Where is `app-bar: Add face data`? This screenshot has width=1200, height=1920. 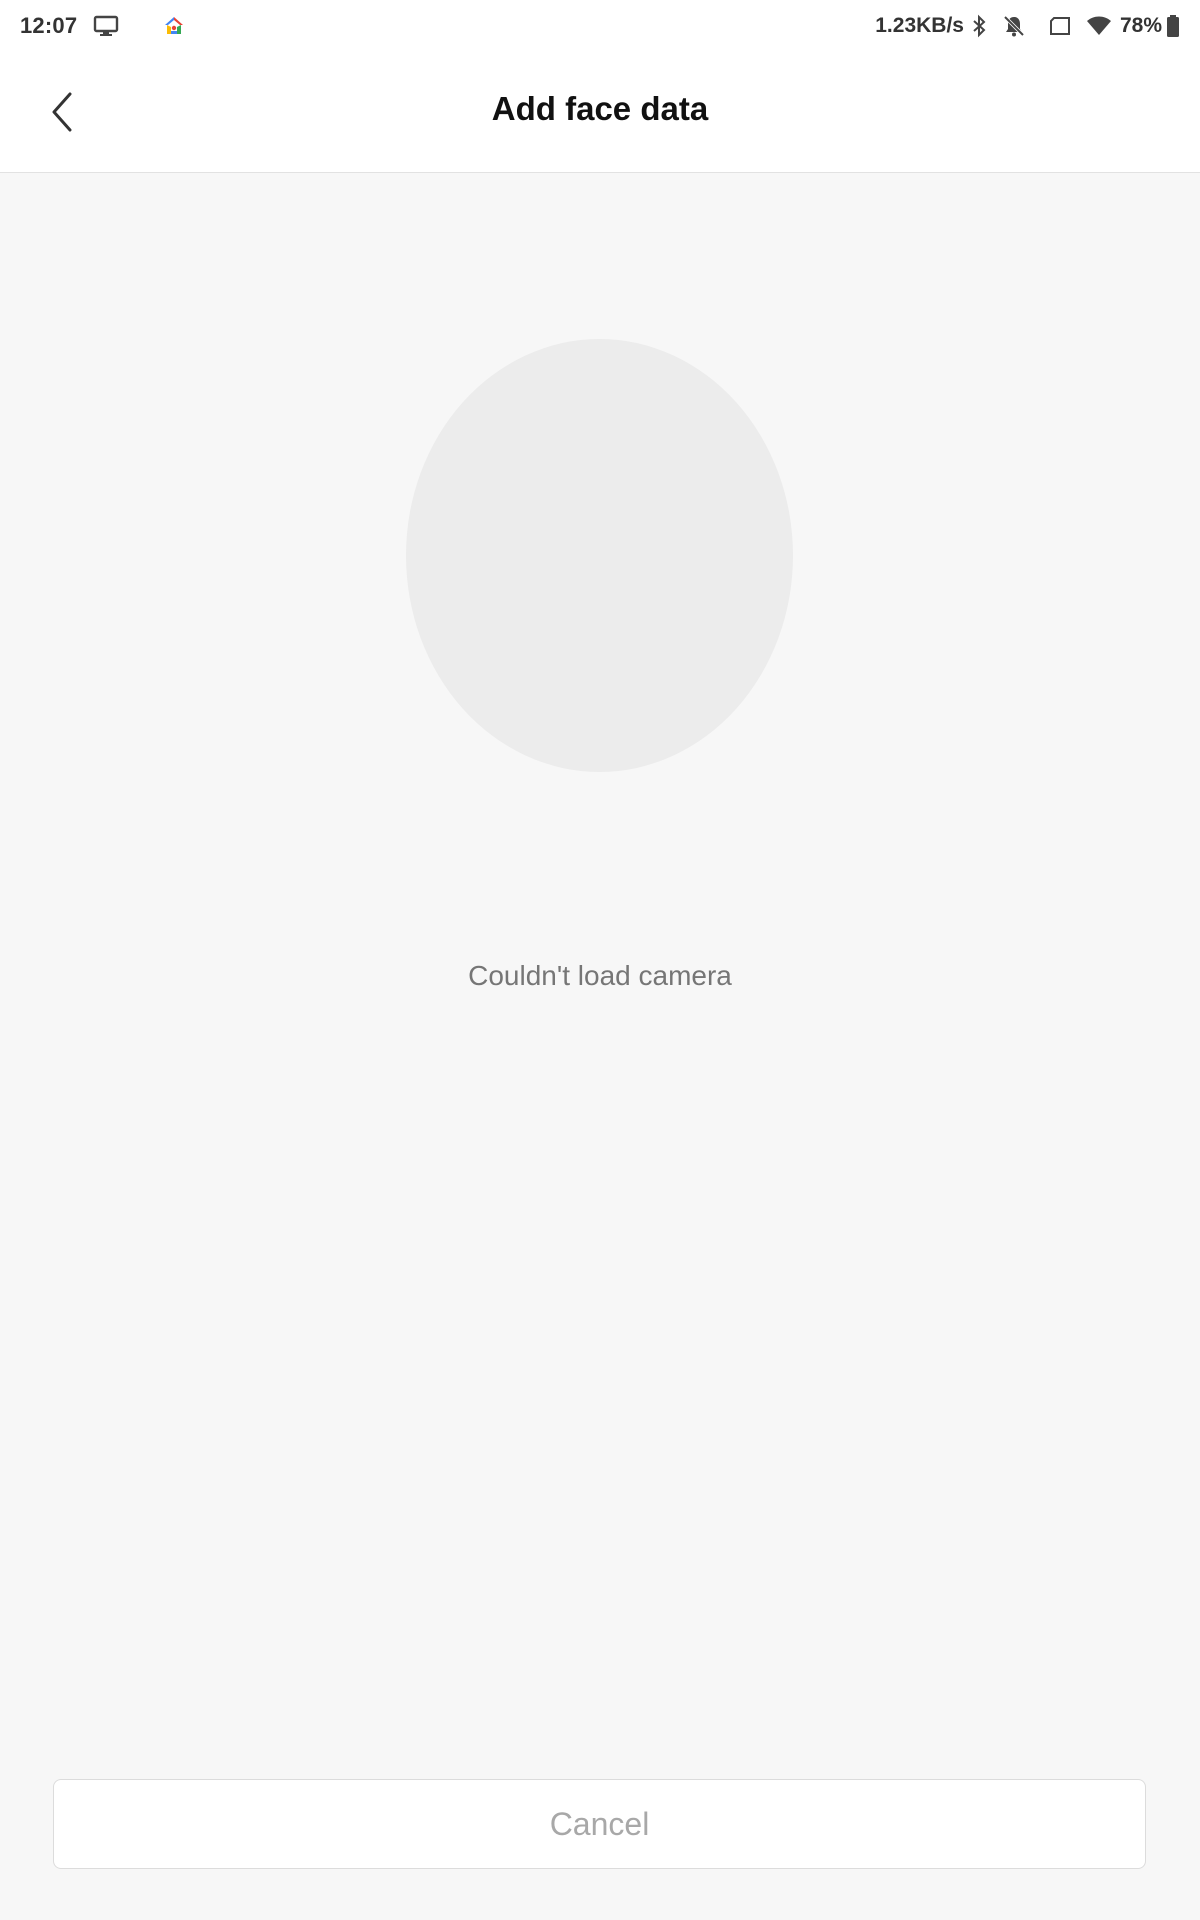
app-bar: Add face data is located at coordinates (600, 112).